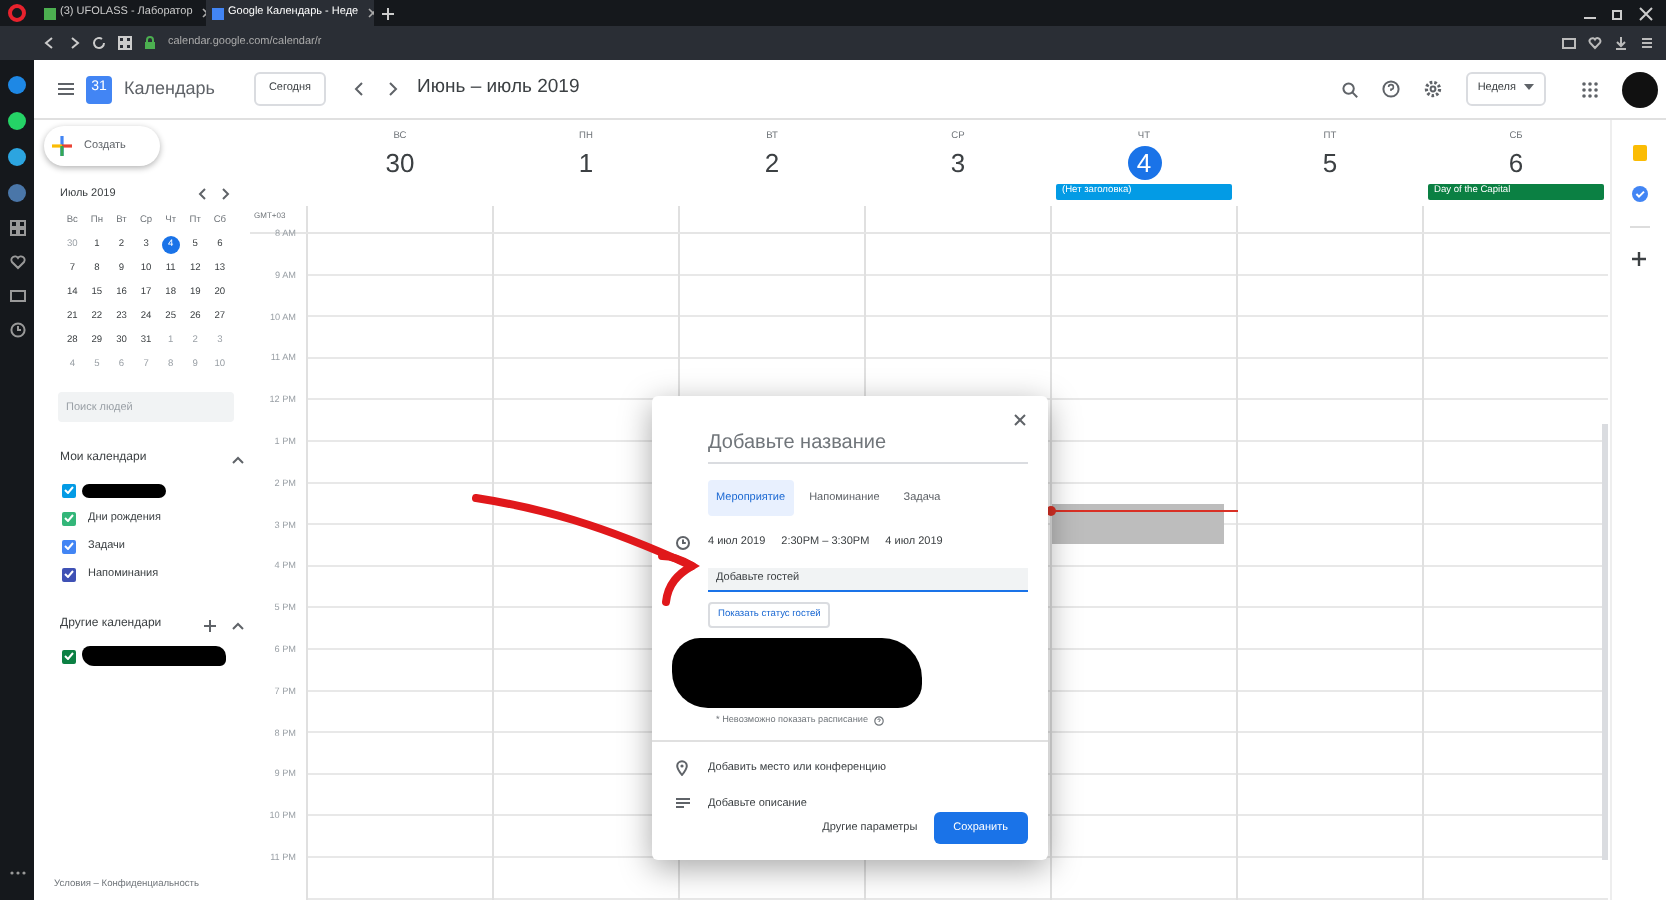 Image resolution: width=1666 pixels, height=900 pixels. Describe the element at coordinates (1618, 13) in the screenshot. I see `restore-icon` at that location.